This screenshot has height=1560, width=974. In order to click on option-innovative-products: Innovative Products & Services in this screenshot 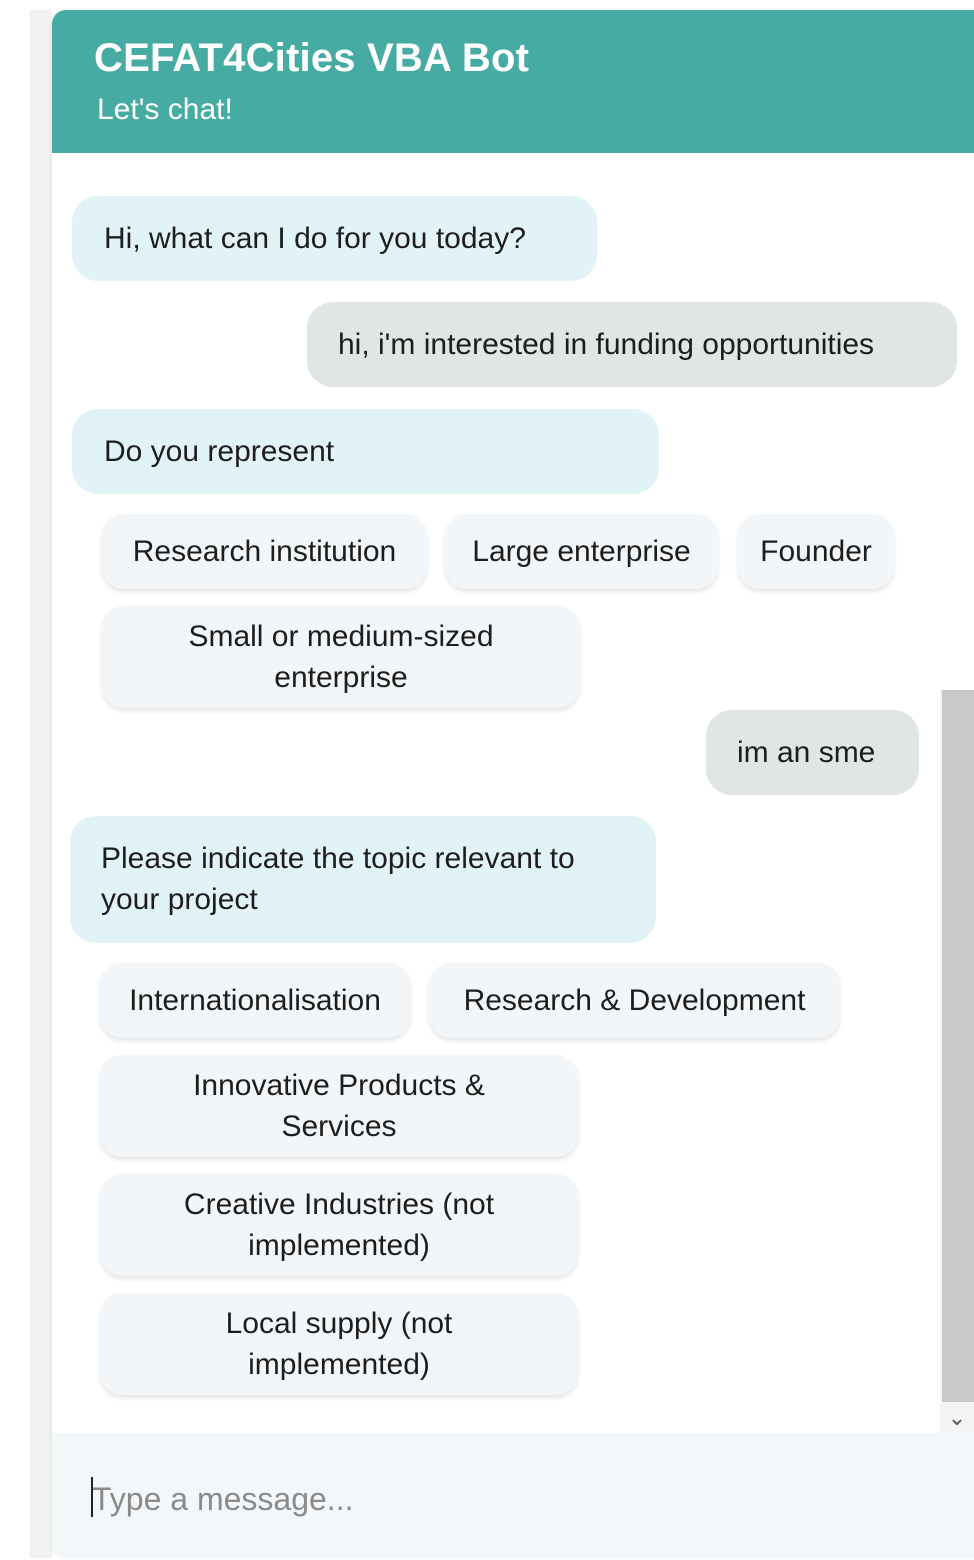, I will do `click(339, 1106)`.